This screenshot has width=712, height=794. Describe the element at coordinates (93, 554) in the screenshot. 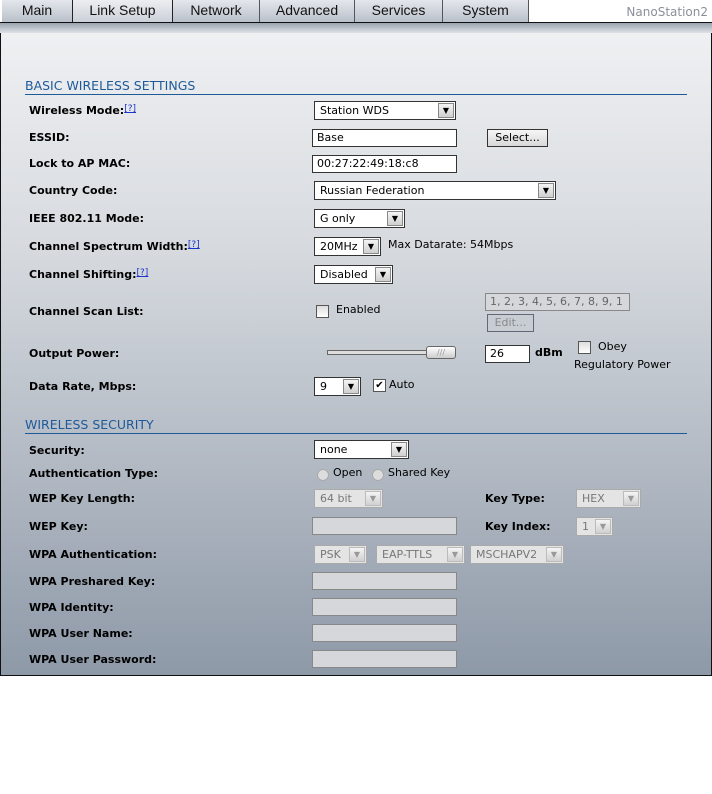

I see `wpa-auth-label: WPA Authentication:` at that location.